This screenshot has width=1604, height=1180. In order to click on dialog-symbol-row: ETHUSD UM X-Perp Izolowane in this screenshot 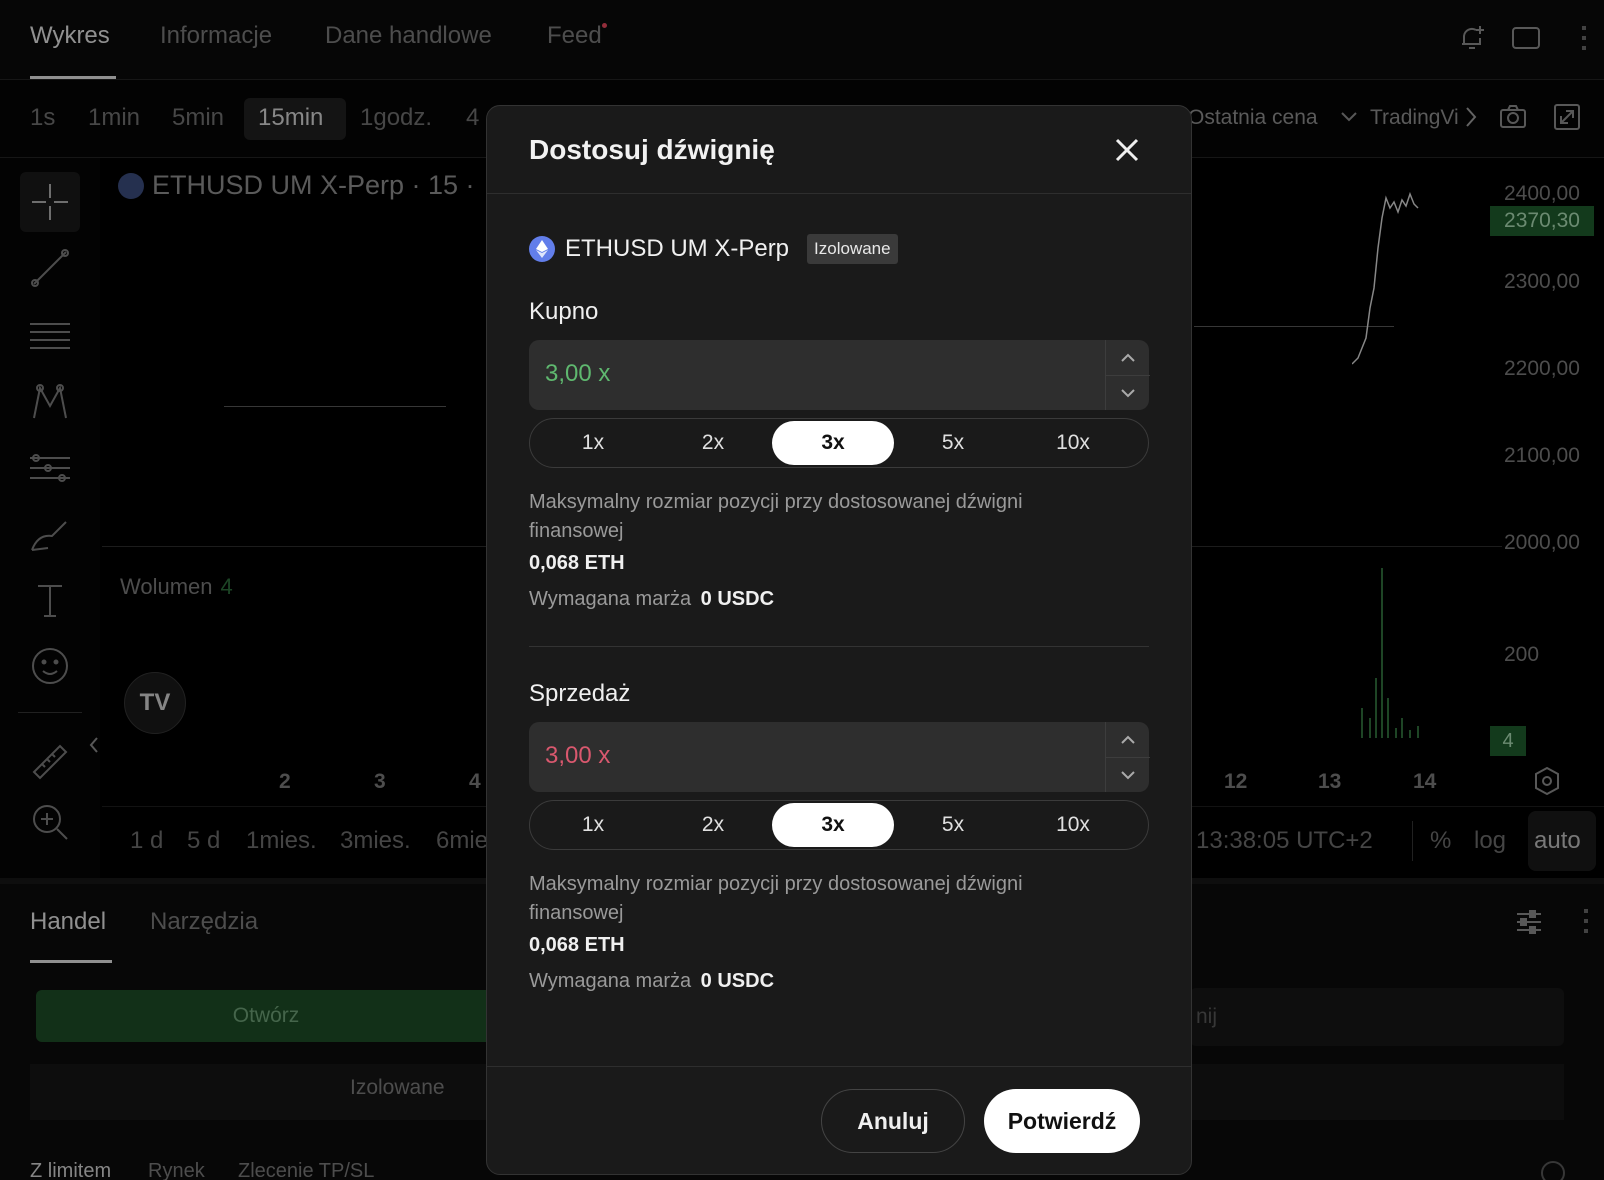, I will do `click(713, 249)`.